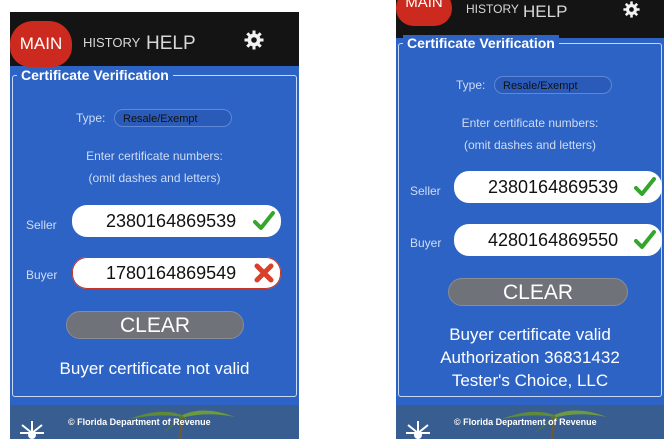 The width and height of the screenshot is (670, 439). I want to click on result-message: Buyer certificate not valid, so click(154, 368).